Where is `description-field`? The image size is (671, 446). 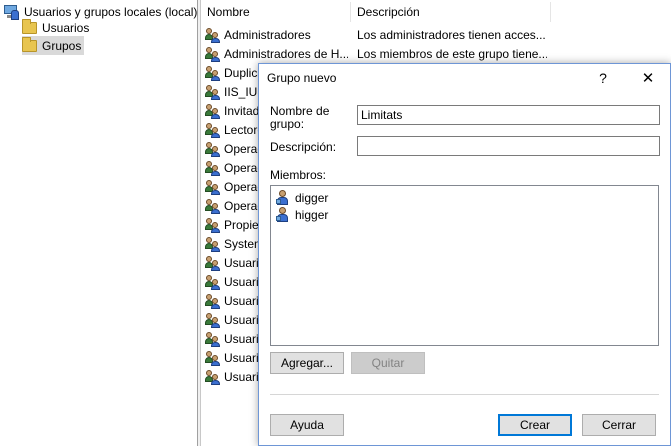
description-field is located at coordinates (508, 146).